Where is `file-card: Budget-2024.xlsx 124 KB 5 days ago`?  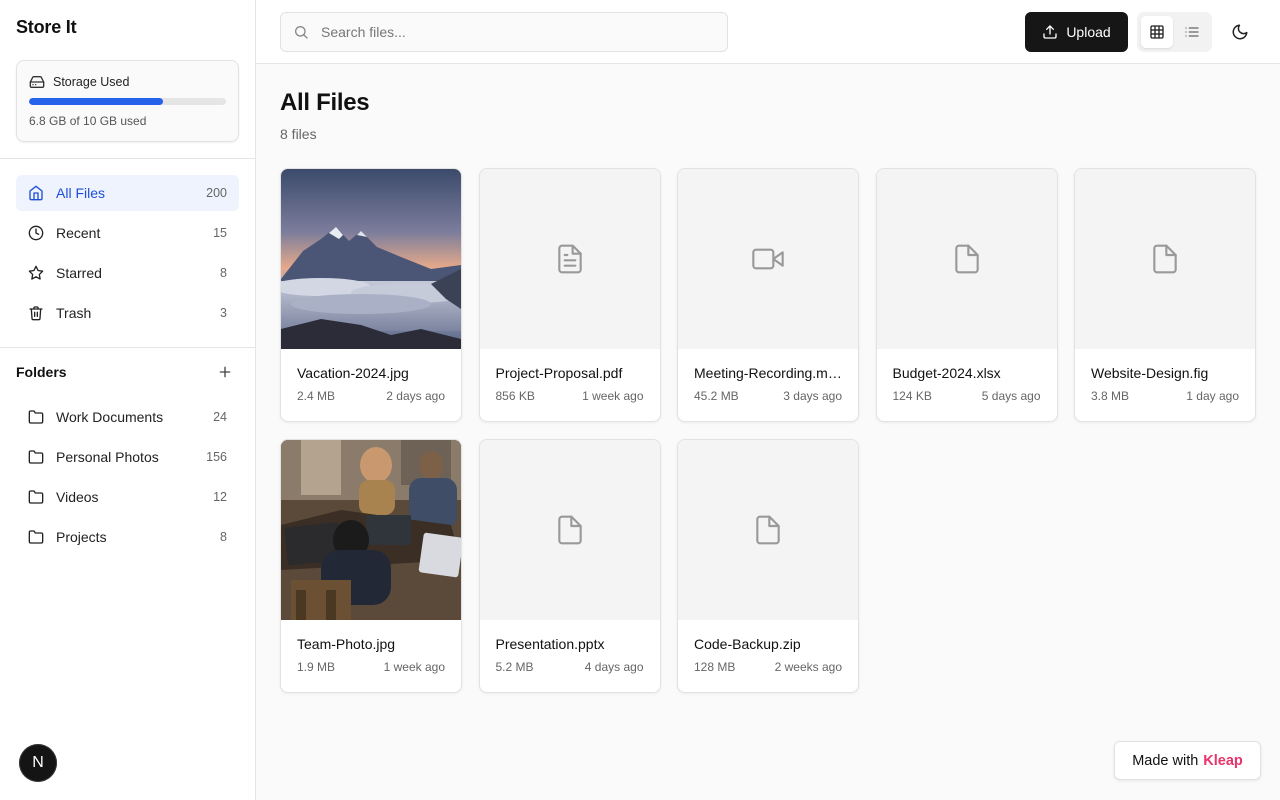
file-card: Budget-2024.xlsx 124 KB 5 days ago is located at coordinates (966, 295).